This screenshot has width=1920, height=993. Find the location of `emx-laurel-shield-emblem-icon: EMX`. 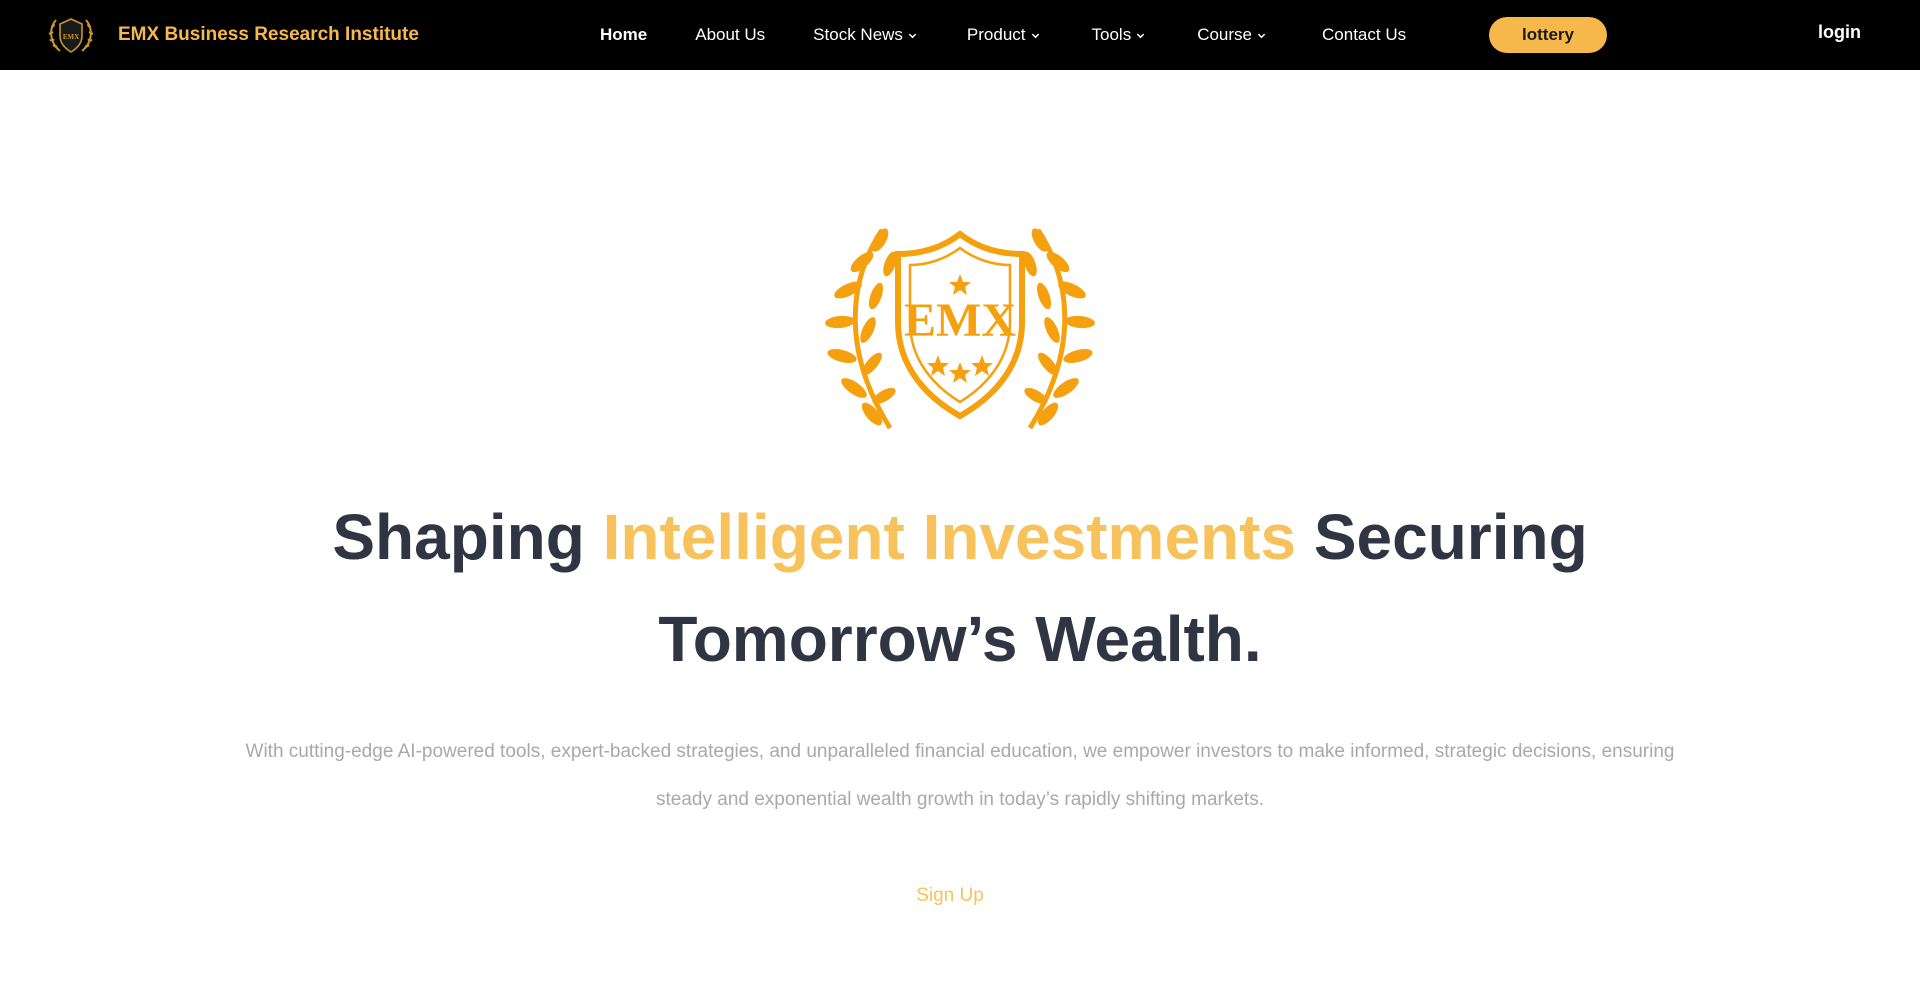

emx-laurel-shield-emblem-icon: EMX is located at coordinates (960, 329).